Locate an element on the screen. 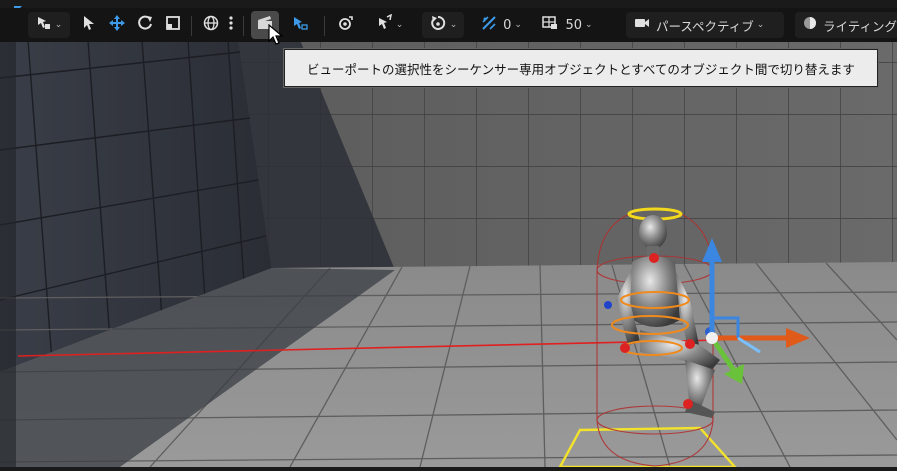 The height and width of the screenshot is (471, 897). mouse-cursor is located at coordinates (276, 36).